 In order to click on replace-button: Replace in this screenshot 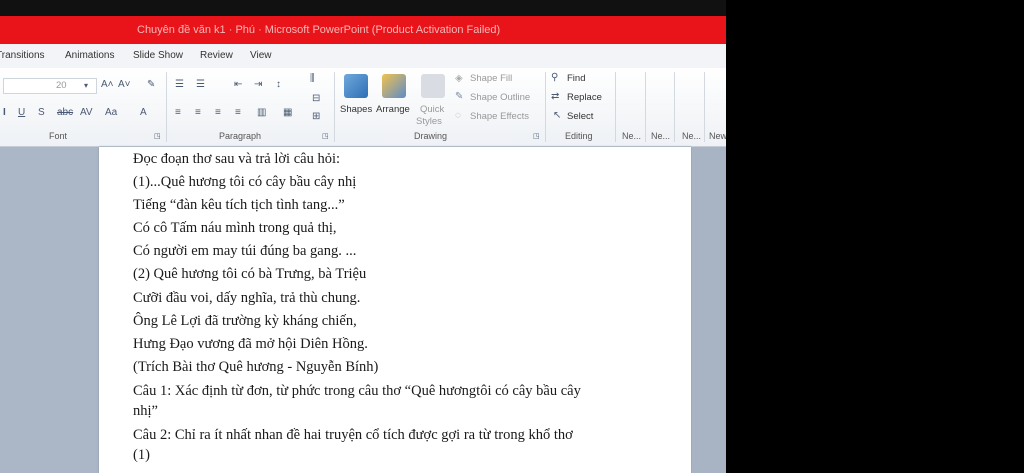, I will do `click(584, 97)`.